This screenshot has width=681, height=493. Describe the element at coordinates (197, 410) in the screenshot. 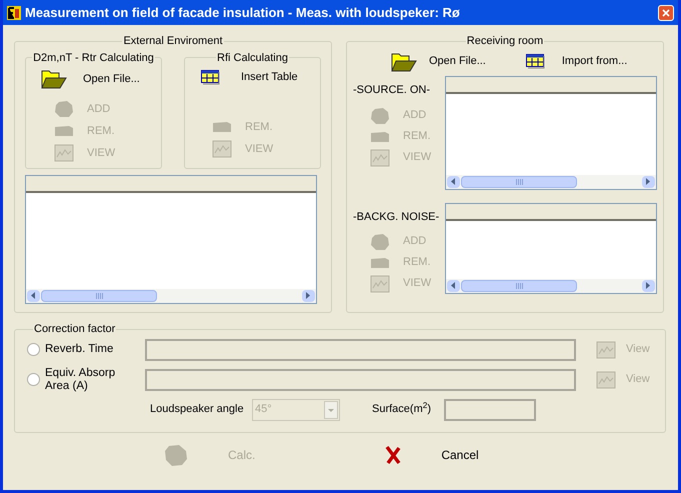

I see `angle-label: Loudspeaker angle` at that location.